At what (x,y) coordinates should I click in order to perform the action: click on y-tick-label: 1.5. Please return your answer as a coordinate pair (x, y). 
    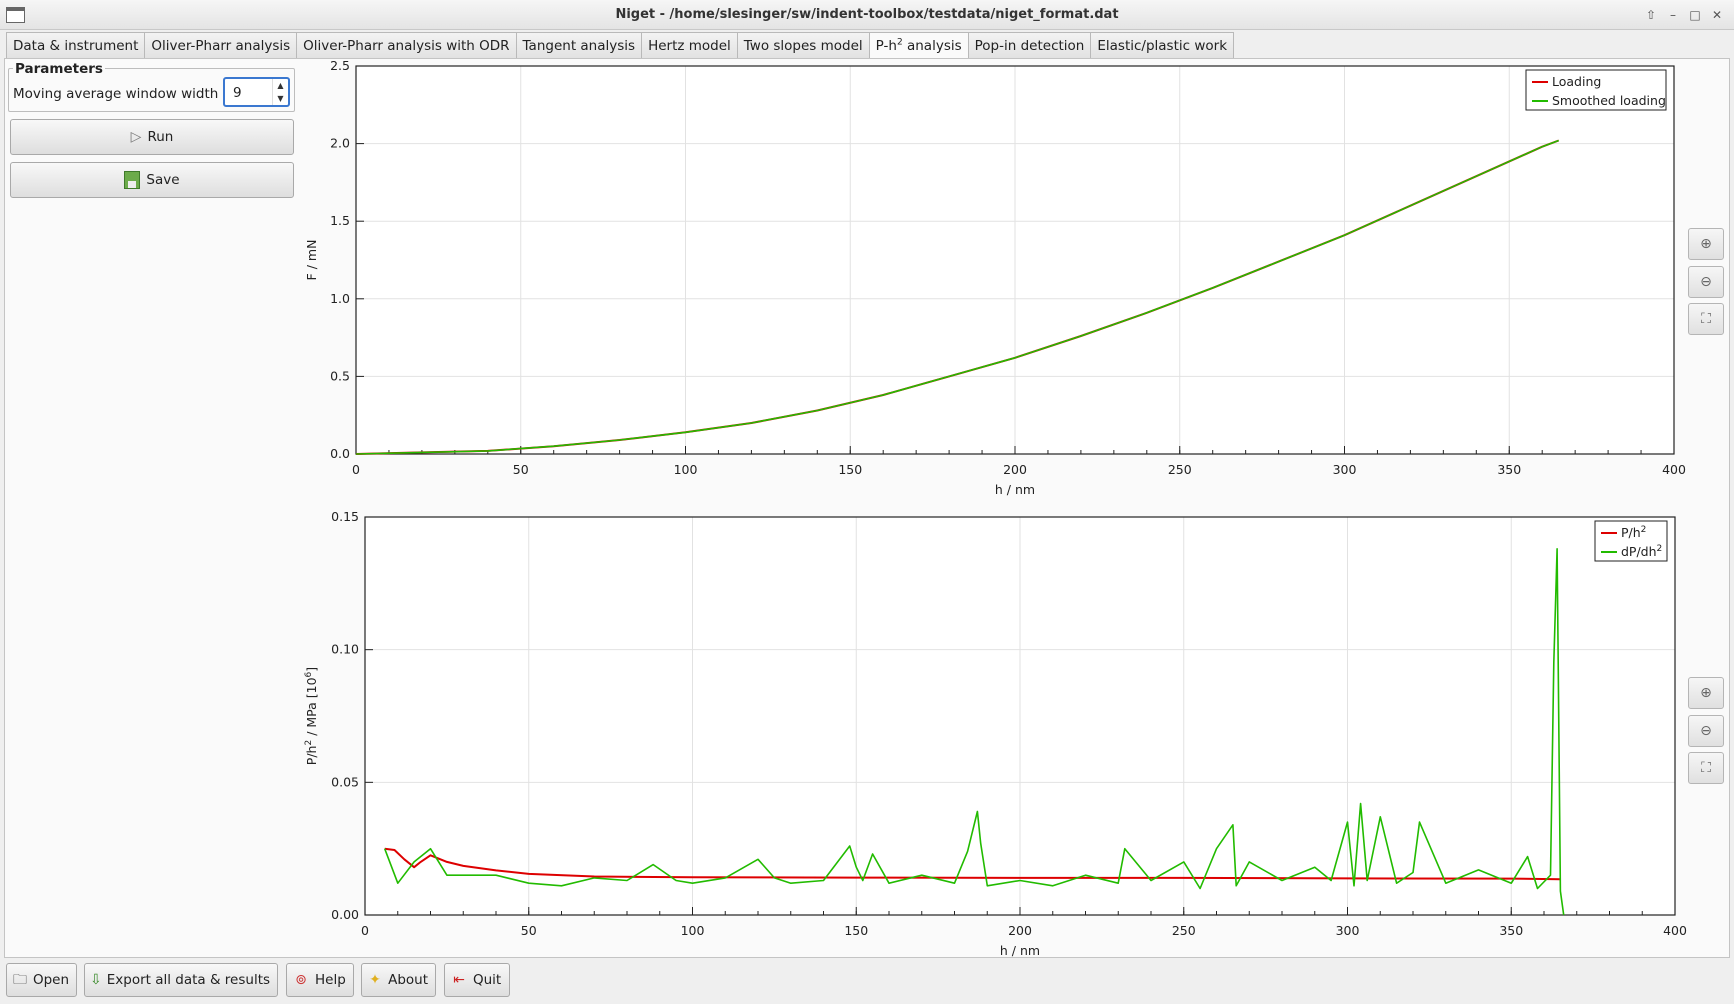
    Looking at the image, I should click on (340, 220).